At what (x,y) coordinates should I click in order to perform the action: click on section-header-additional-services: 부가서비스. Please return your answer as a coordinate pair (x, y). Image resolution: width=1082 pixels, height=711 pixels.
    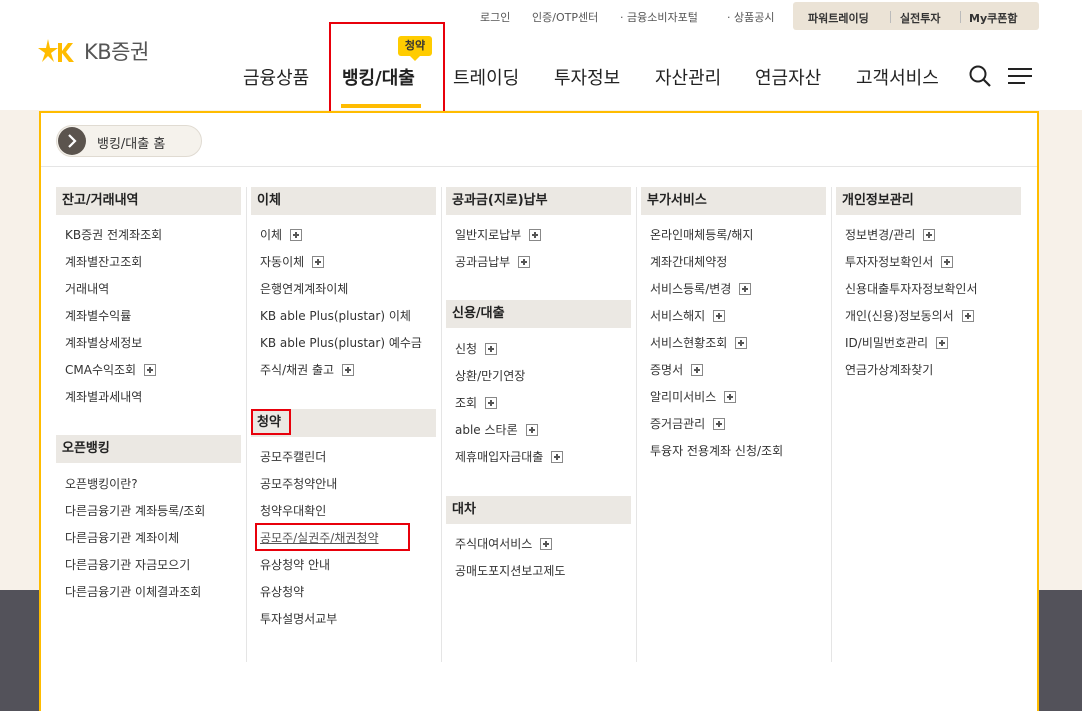
    Looking at the image, I should click on (733, 201).